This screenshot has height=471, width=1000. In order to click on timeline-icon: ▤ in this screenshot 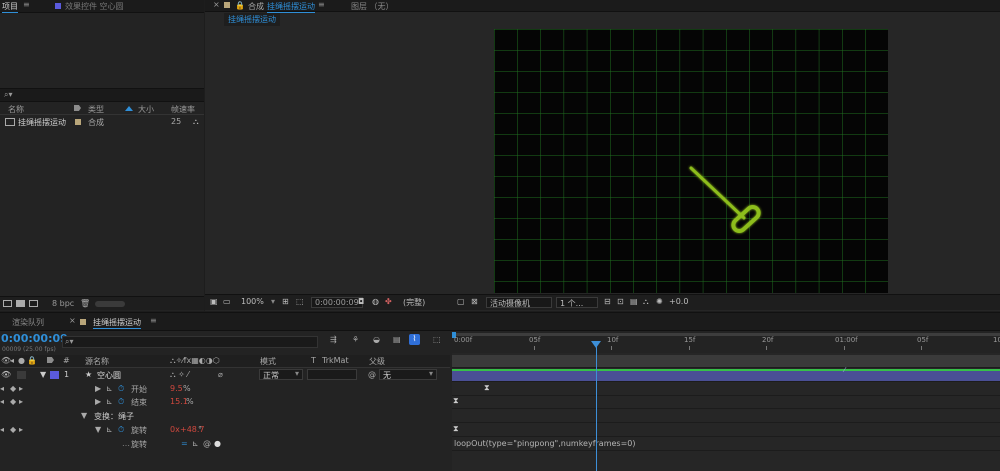, I will do `click(634, 301)`.